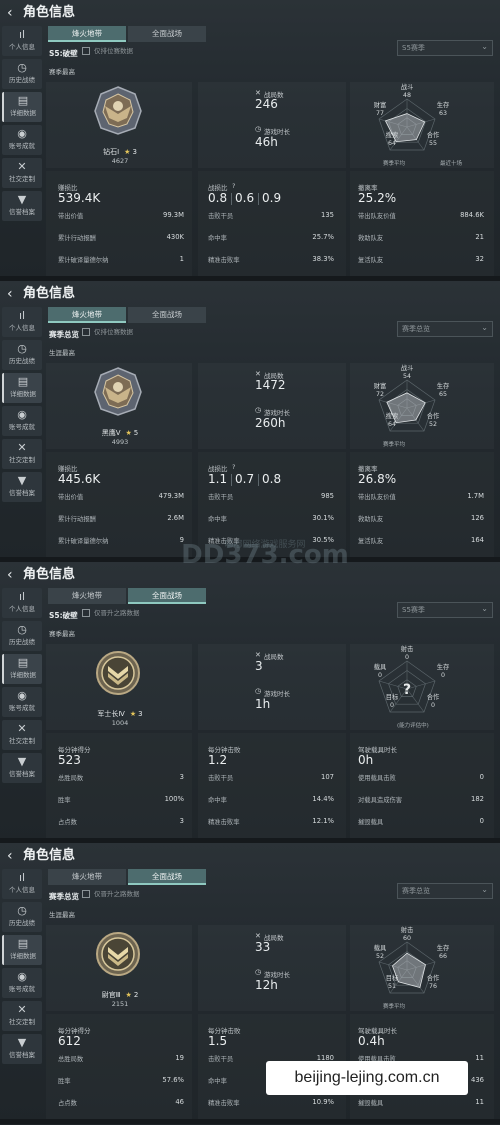 The image size is (500, 1125). What do you see at coordinates (407, 87) in the screenshot?
I see `radar-axis-label: 战斗` at bounding box center [407, 87].